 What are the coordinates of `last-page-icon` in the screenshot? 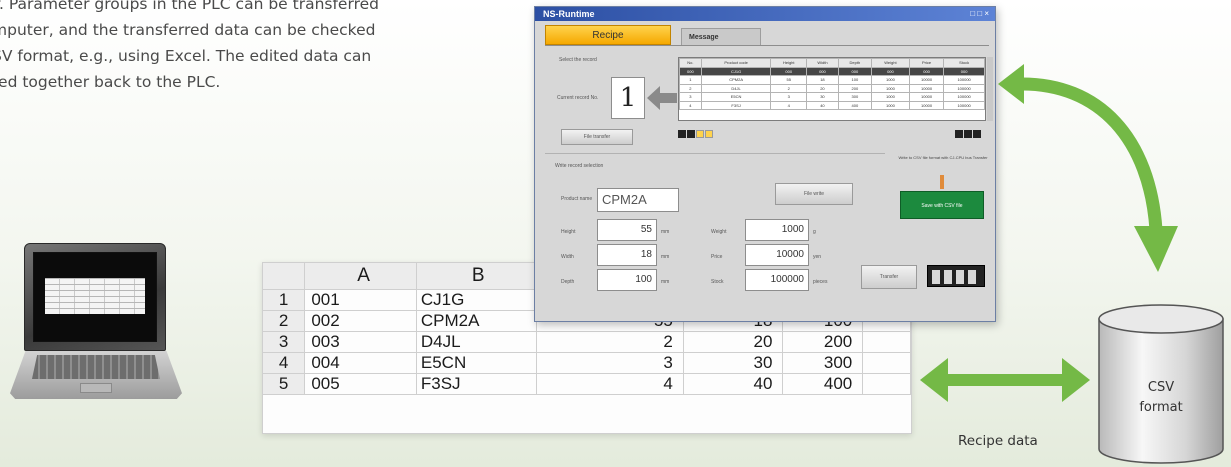 It's located at (968, 134).